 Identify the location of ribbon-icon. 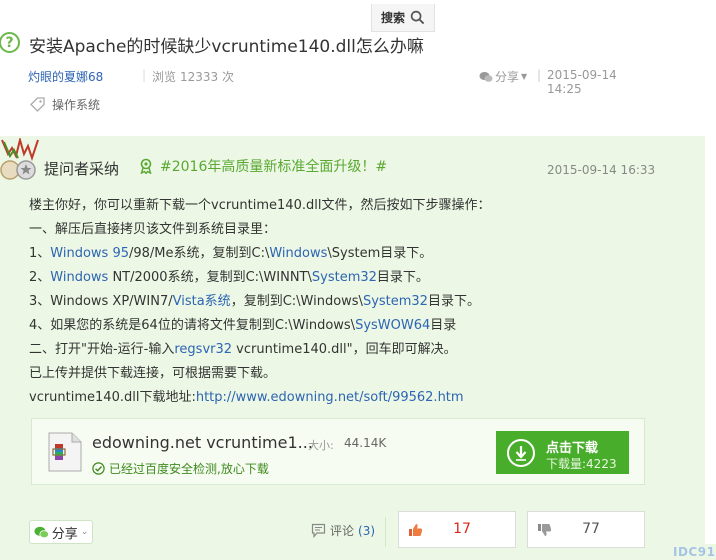
(146, 166).